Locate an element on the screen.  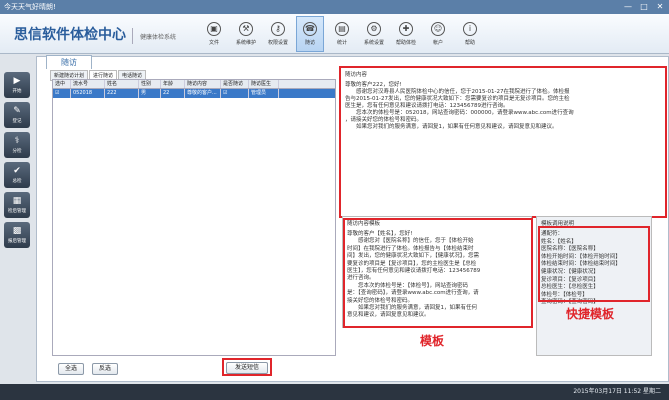
status-datetime: 2015年03月17日 11:52 星期二 is located at coordinates (617, 391).